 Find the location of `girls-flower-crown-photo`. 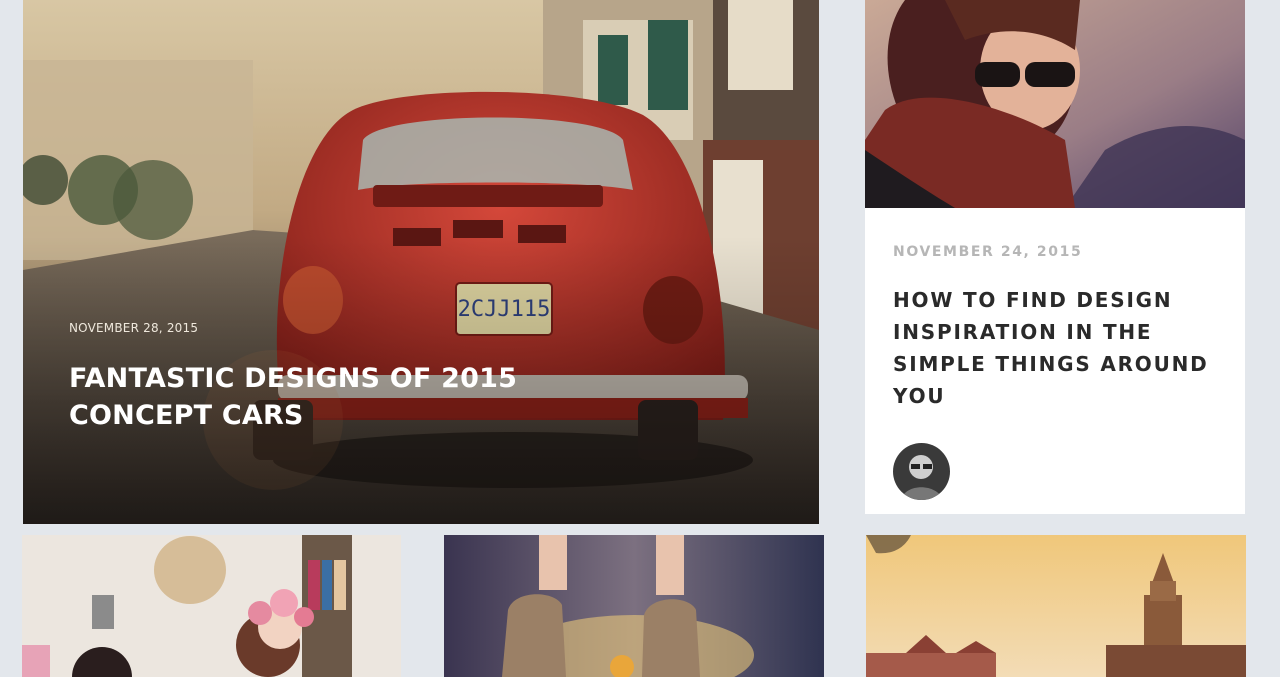

girls-flower-crown-photo is located at coordinates (211, 606).